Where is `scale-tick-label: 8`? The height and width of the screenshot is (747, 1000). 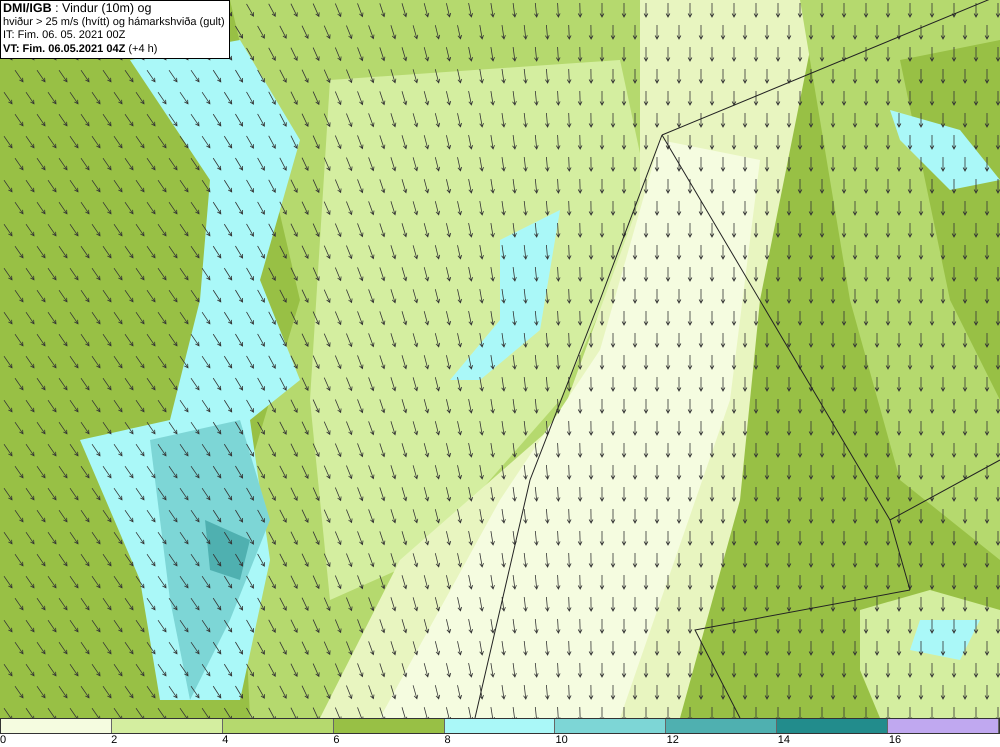 scale-tick-label: 8 is located at coordinates (447, 740).